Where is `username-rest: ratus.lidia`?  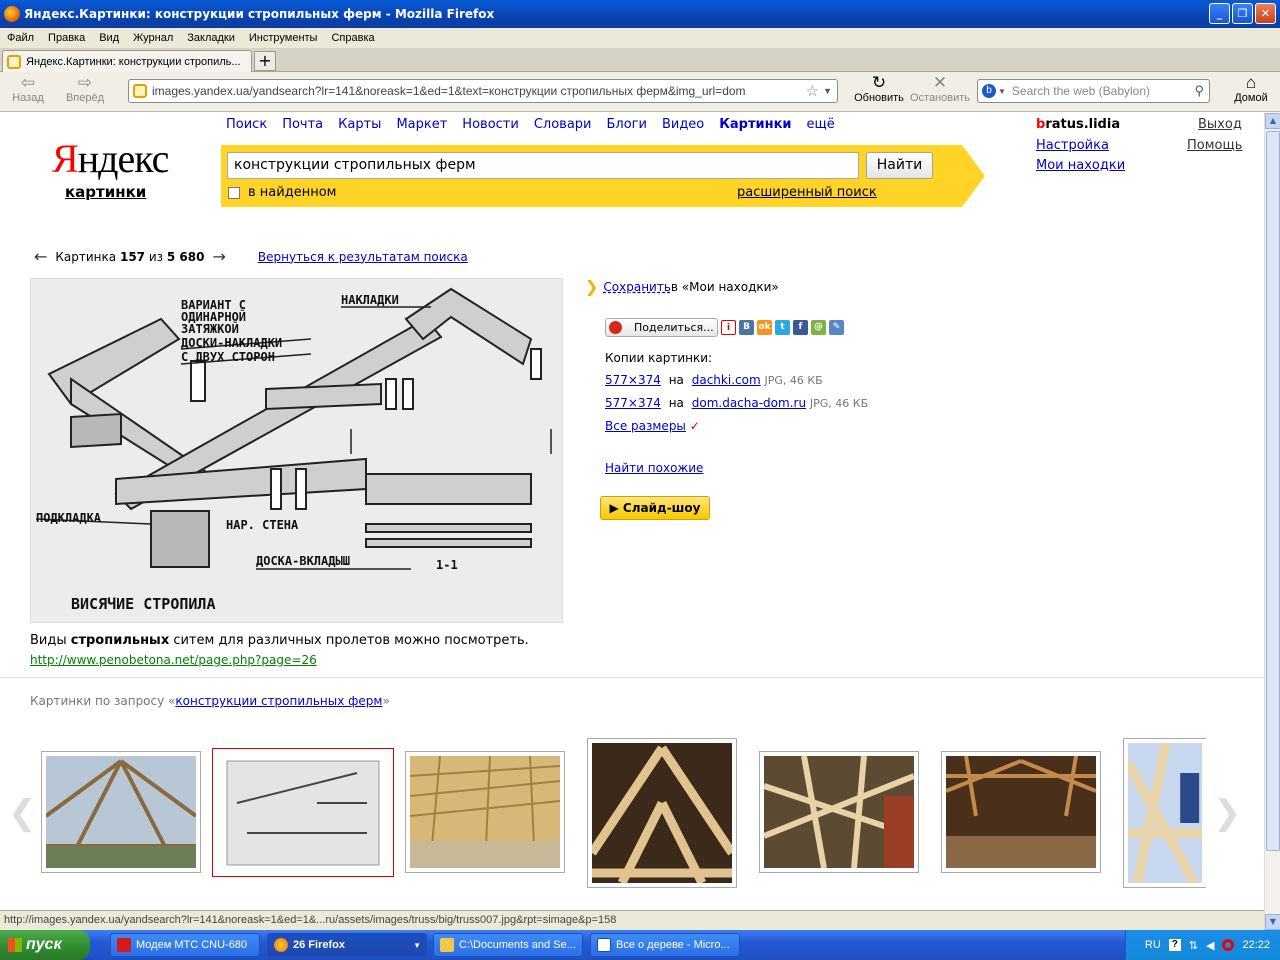 username-rest: ratus.lidia is located at coordinates (1083, 124).